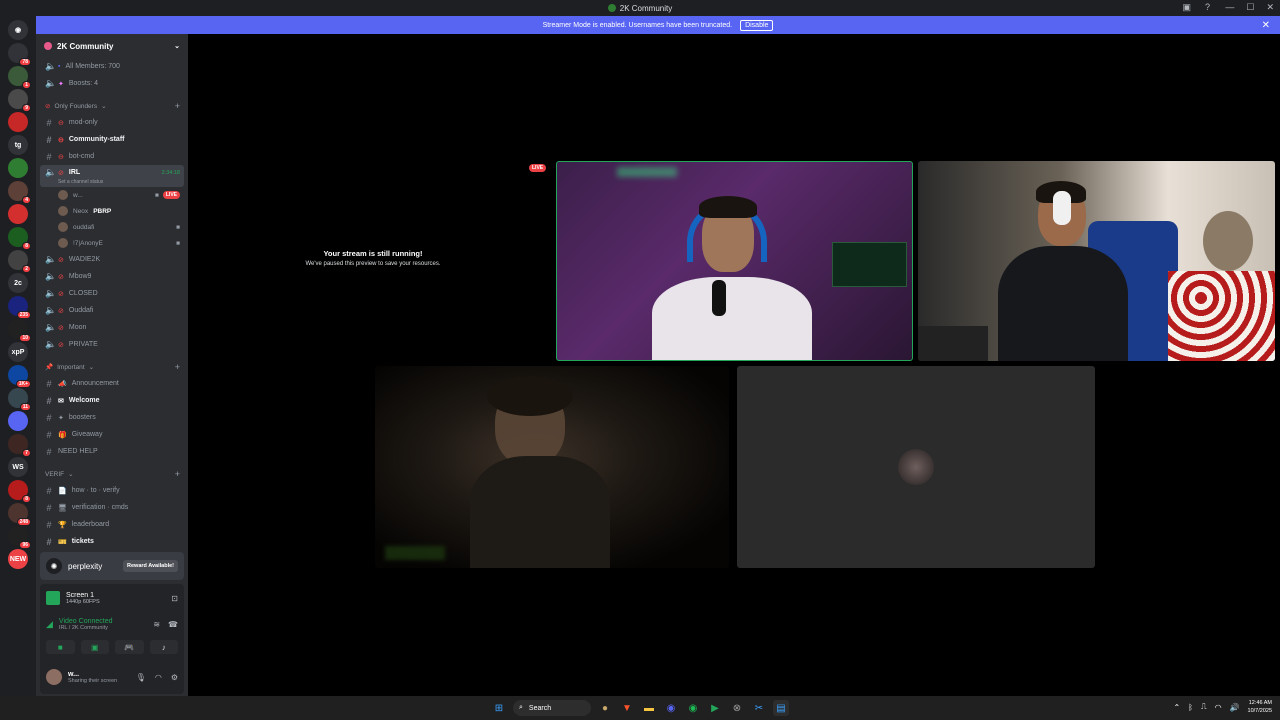 The height and width of the screenshot is (720, 1280). Describe the element at coordinates (112, 211) in the screenshot. I see `voice-user: Neox PBRP` at that location.